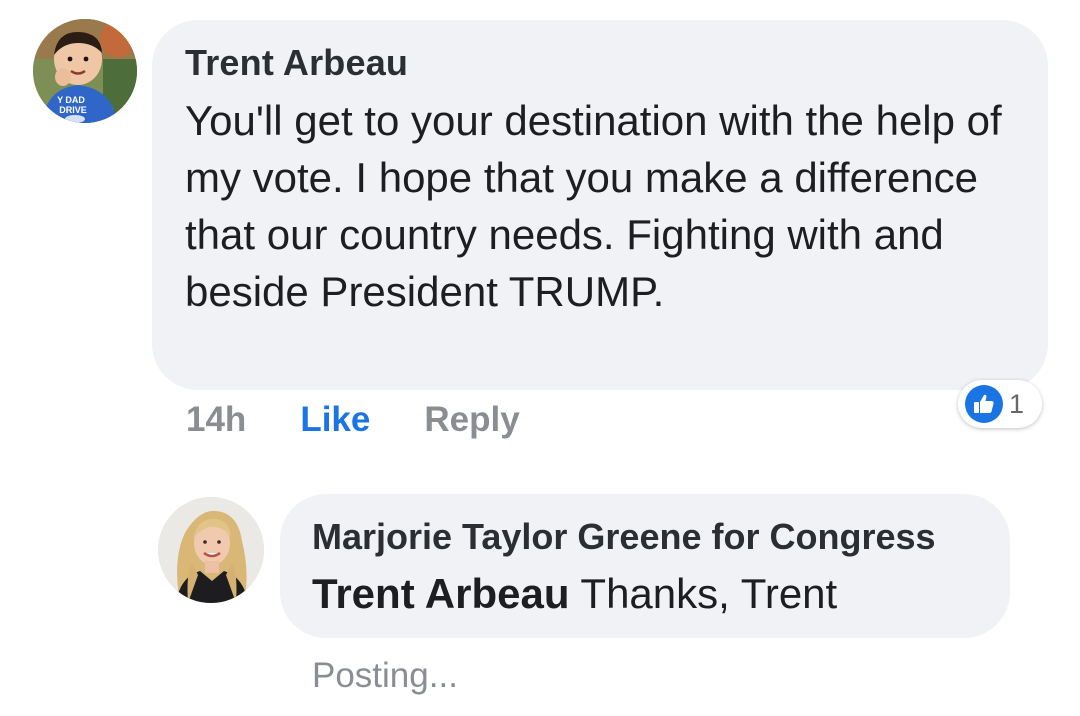 This screenshot has width=1080, height=716. Describe the element at coordinates (73, 110) in the screenshot. I see `avatar-shirt-text-2: DRIVE` at that location.